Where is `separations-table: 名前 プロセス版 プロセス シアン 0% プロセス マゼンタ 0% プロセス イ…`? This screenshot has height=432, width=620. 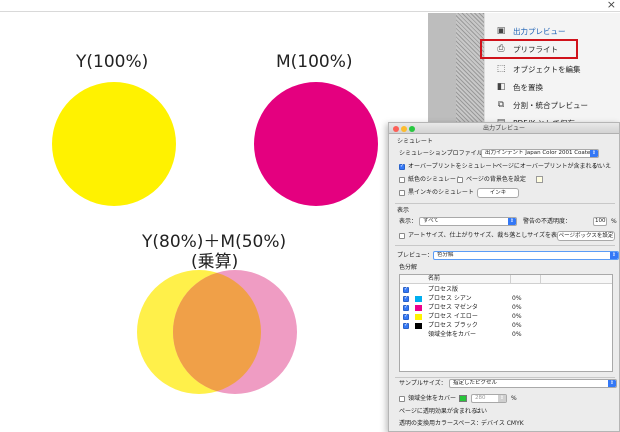 separations-table: 名前 プロセス版 プロセス シアン 0% プロセス マゼンタ 0% プロセス イ… is located at coordinates (506, 323).